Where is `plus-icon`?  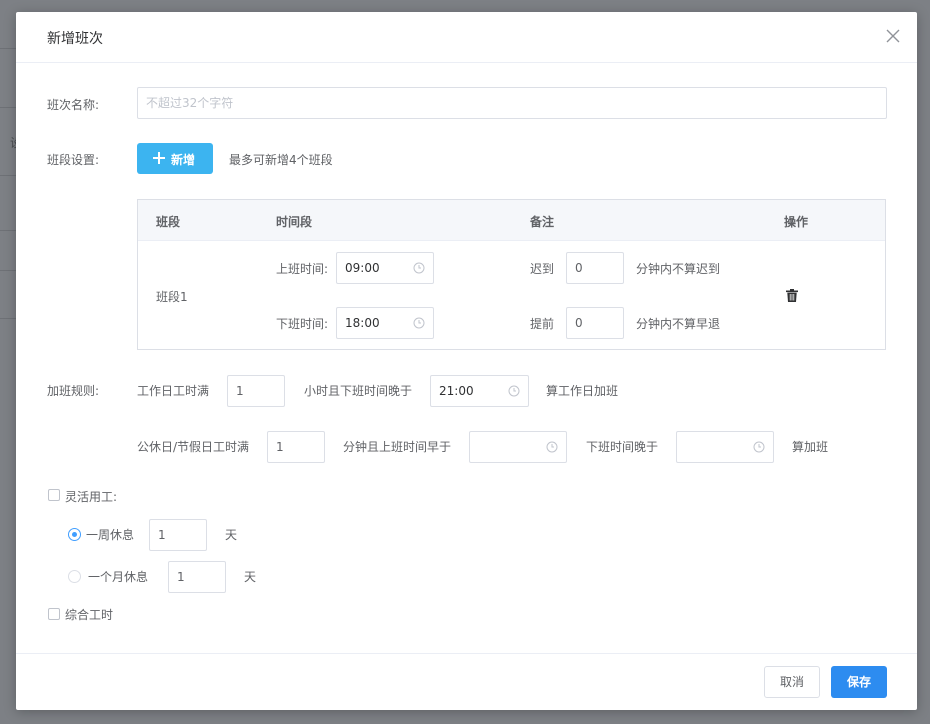 plus-icon is located at coordinates (159, 158).